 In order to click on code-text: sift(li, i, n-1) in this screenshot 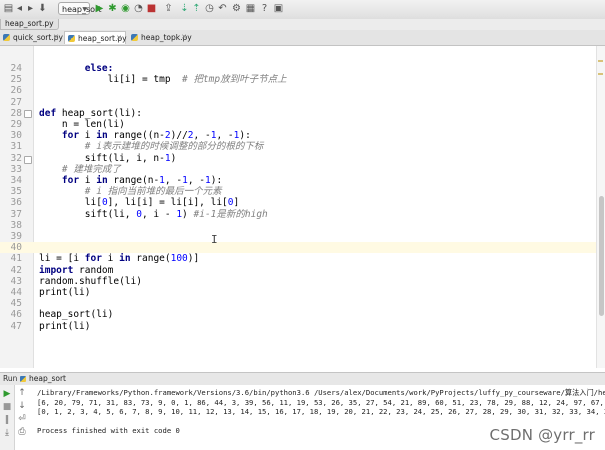, I will do `click(108, 158)`.